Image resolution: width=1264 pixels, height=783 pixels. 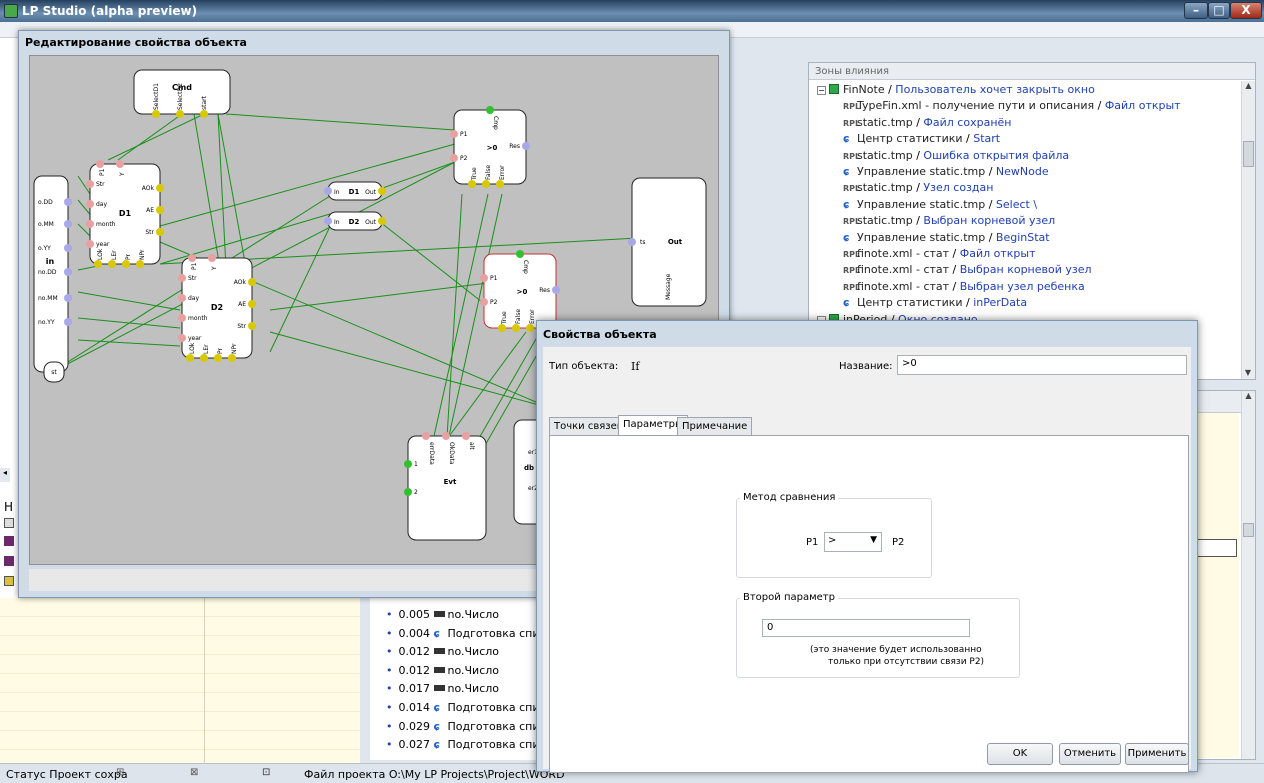 What do you see at coordinates (1157, 754) in the screenshot?
I see `apply-button: Применить` at bounding box center [1157, 754].